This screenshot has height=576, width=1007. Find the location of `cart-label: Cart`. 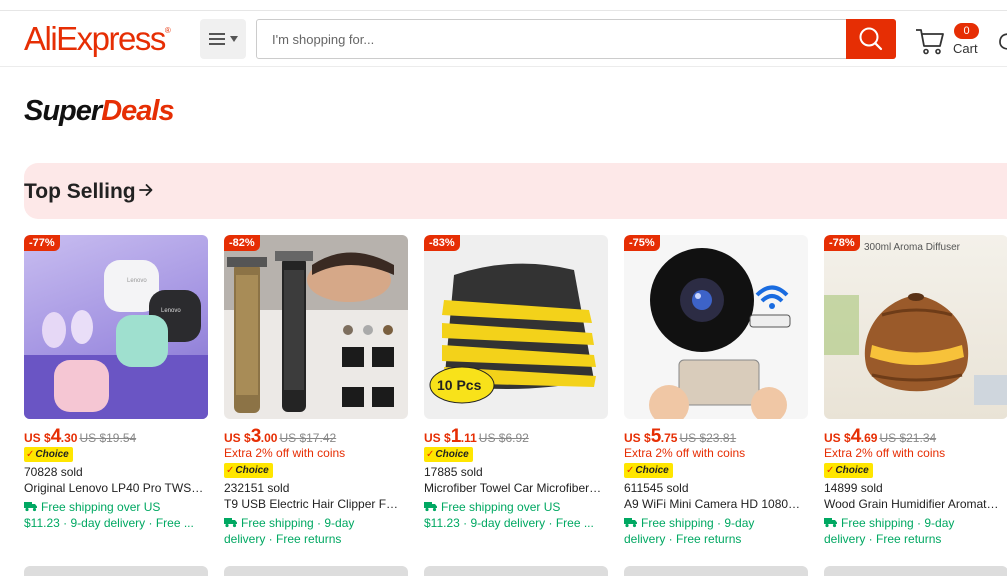

cart-label: Cart is located at coordinates (965, 48).